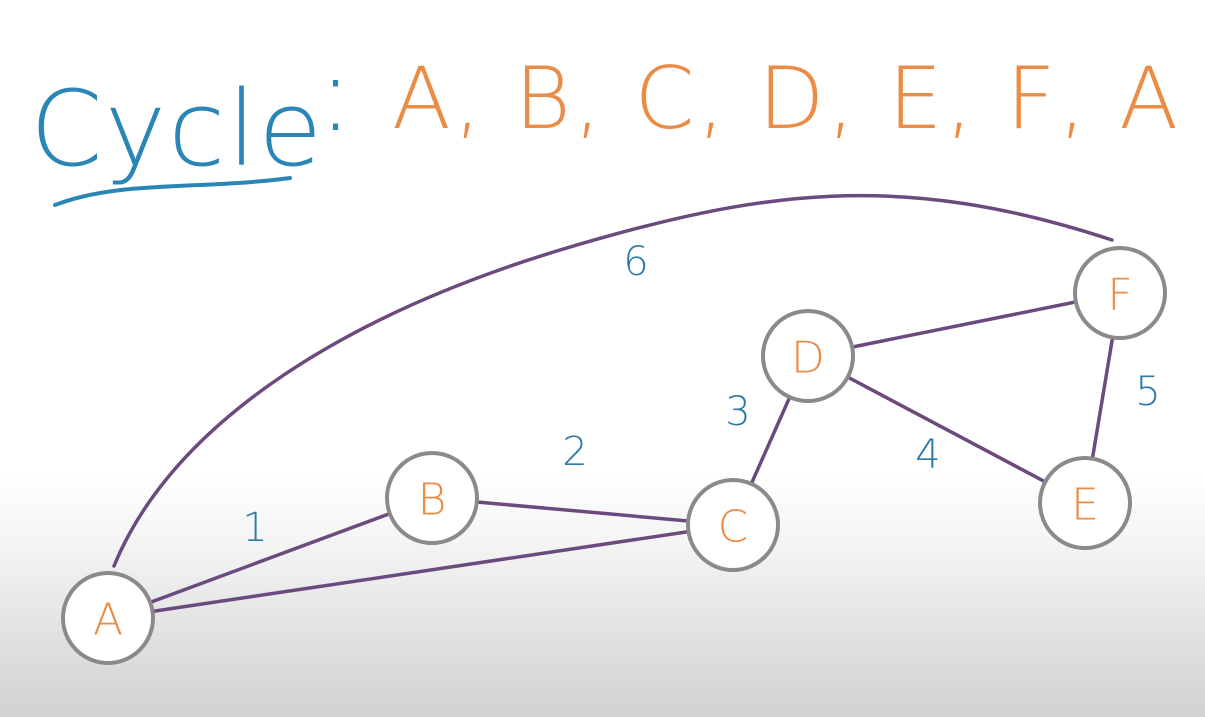 The height and width of the screenshot is (717, 1205). What do you see at coordinates (177, 129) in the screenshot?
I see `title-word: Cycle` at bounding box center [177, 129].